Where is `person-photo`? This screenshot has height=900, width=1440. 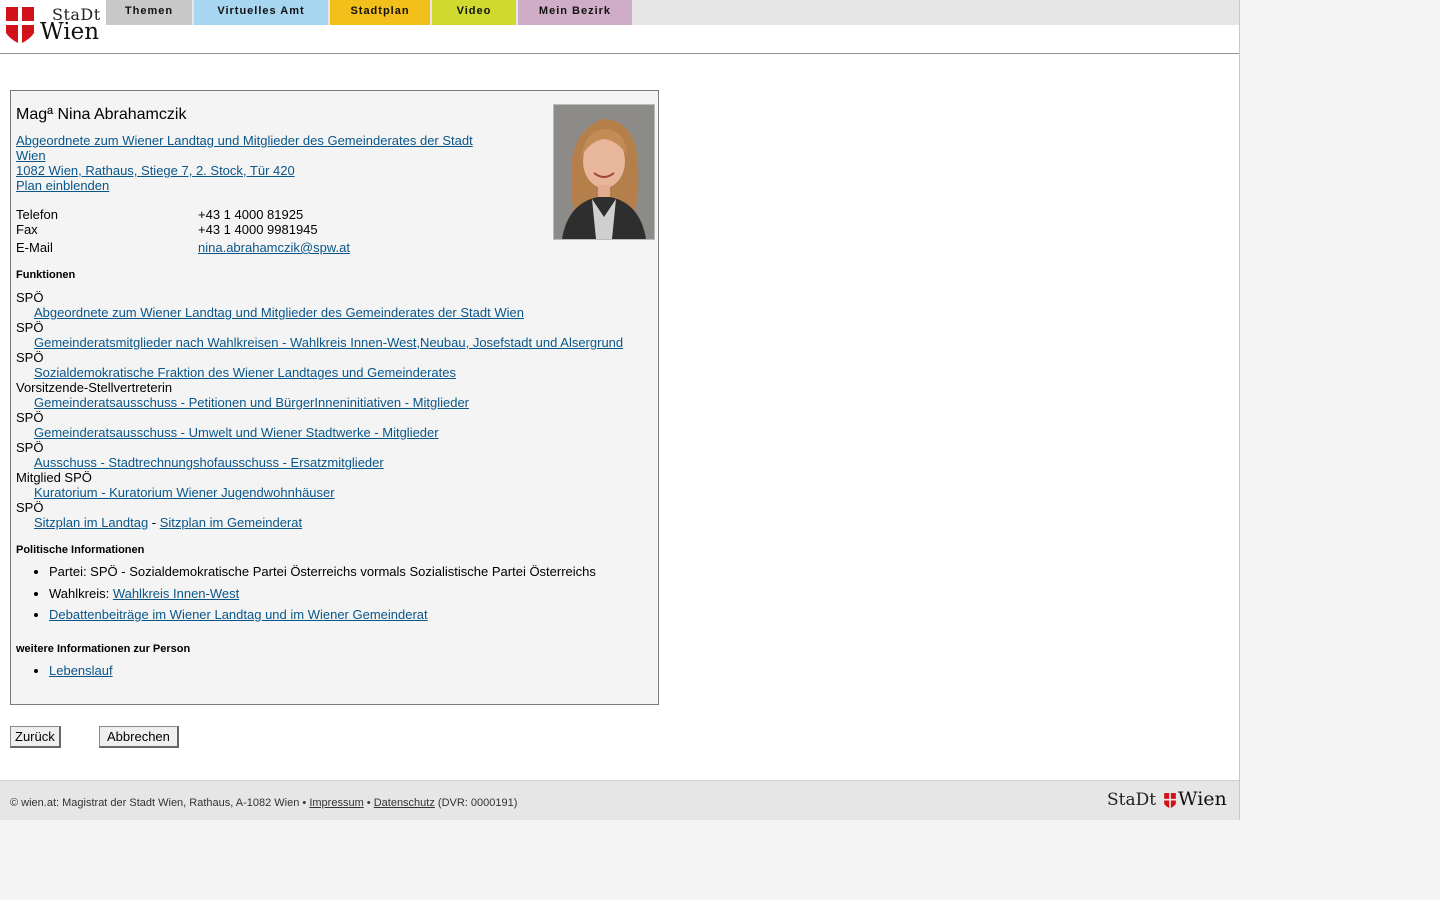
person-photo is located at coordinates (604, 172).